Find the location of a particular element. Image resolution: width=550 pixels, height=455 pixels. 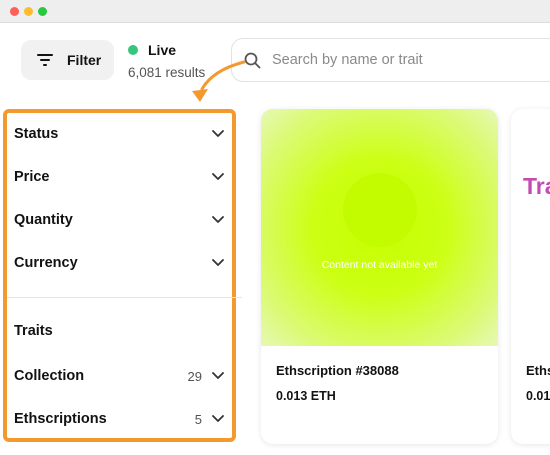

media-unavailable-text: Content not available yet is located at coordinates (379, 265).